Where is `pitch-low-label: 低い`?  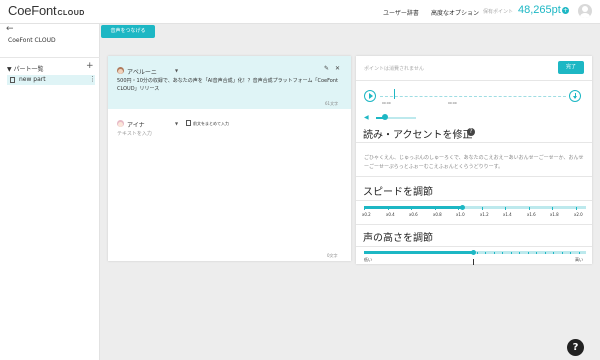
pitch-low-label: 低い is located at coordinates (368, 259).